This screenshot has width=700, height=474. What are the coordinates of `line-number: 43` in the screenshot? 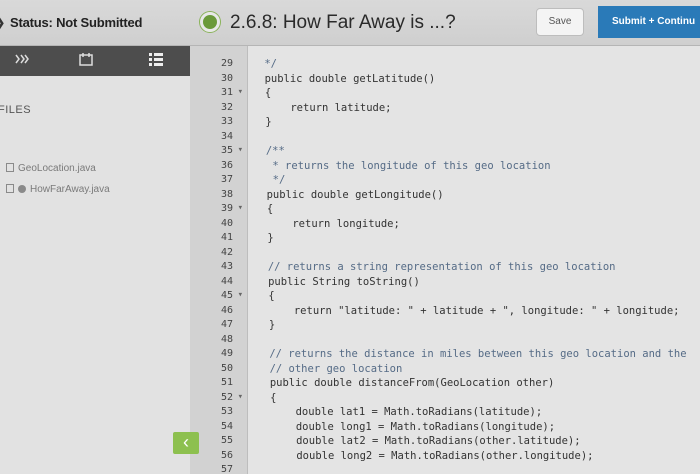 It's located at (226, 266).